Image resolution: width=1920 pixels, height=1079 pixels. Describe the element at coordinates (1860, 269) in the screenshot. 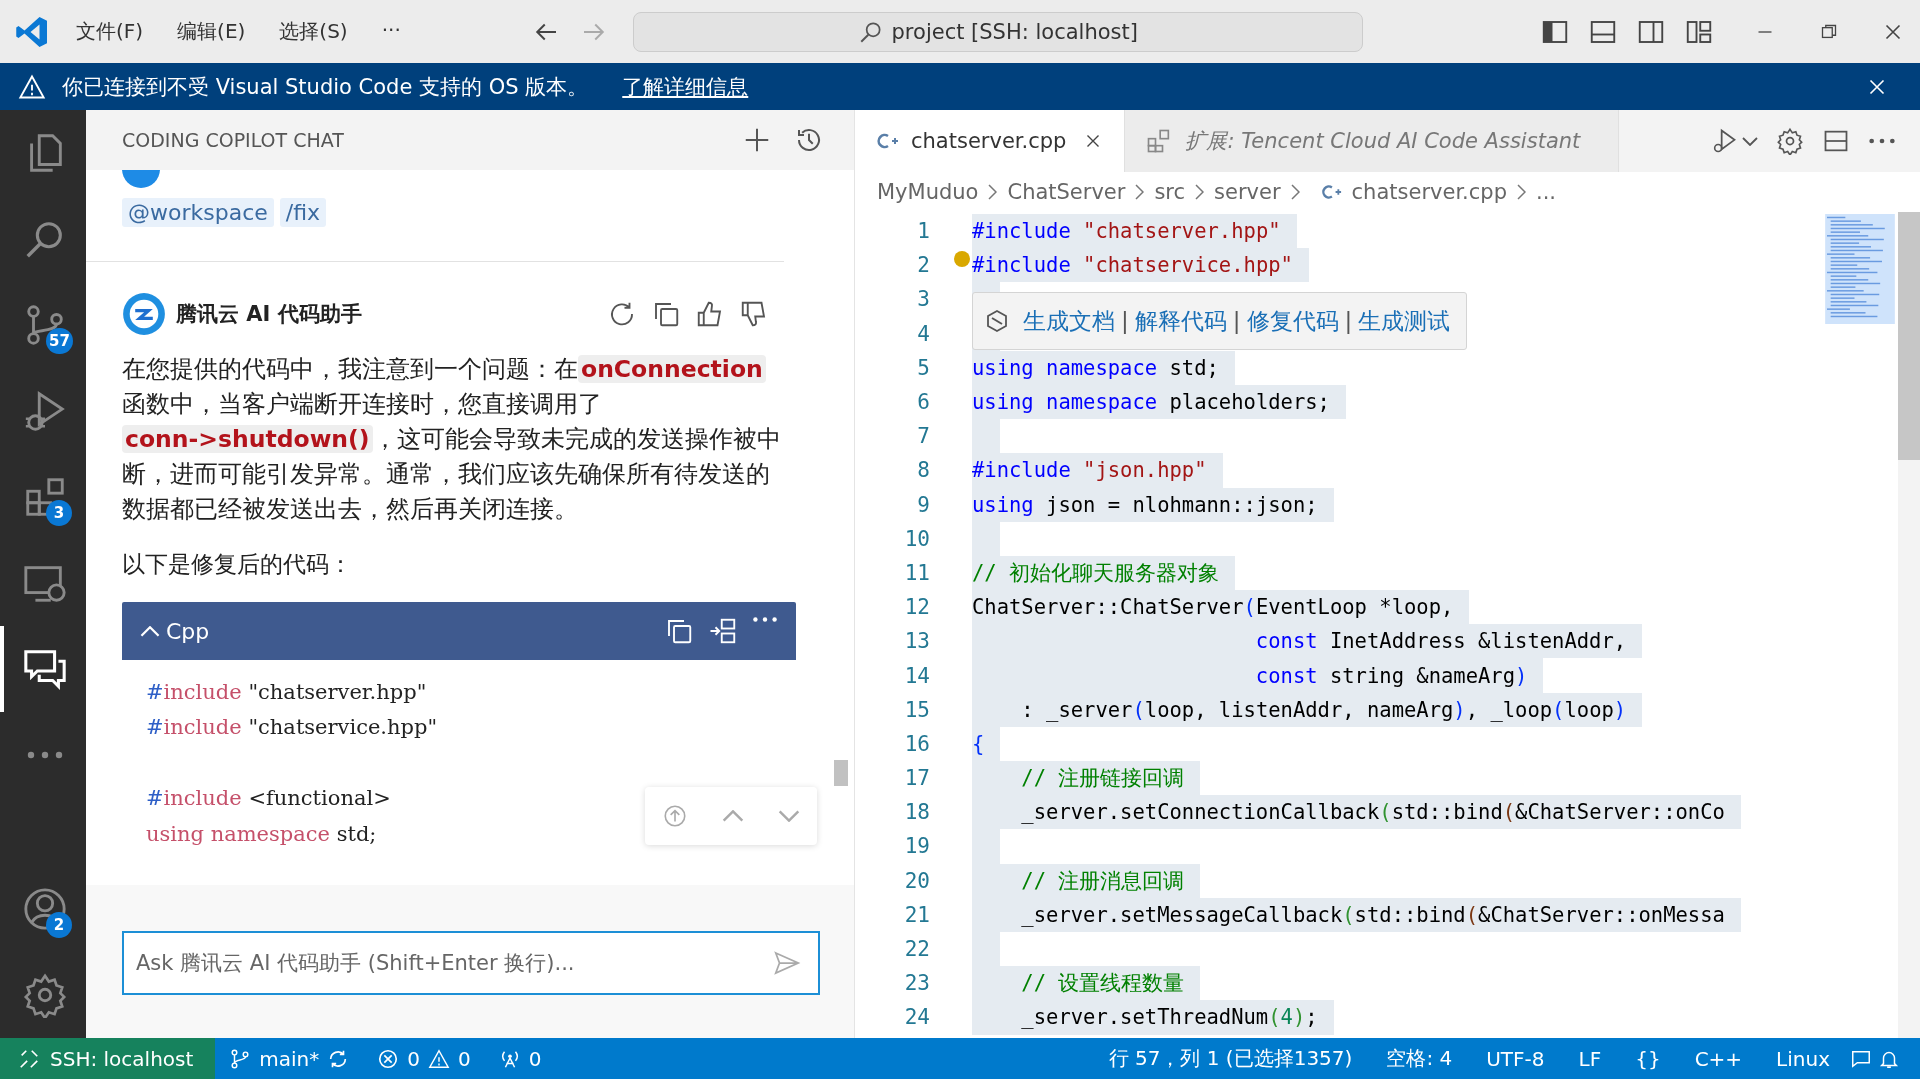

I see `minimap` at that location.